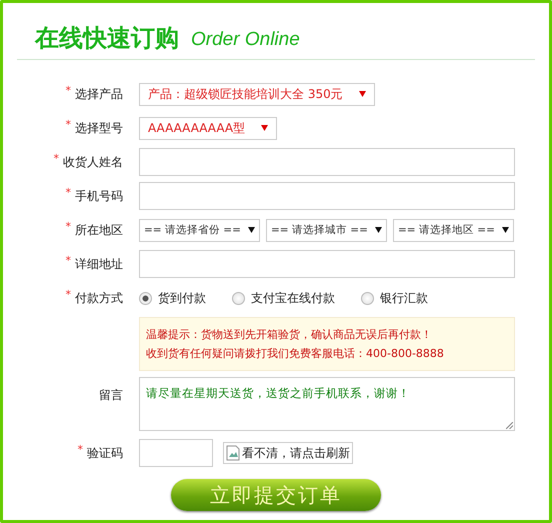  What do you see at coordinates (199, 230) in the screenshot?
I see `select-field: == 请选择省份 ==` at bounding box center [199, 230].